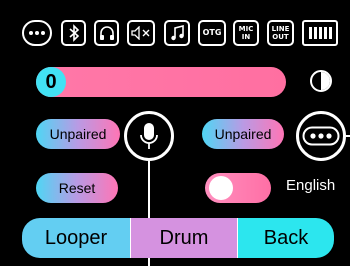  What do you see at coordinates (238, 188) in the screenshot?
I see `language-toggle` at bounding box center [238, 188].